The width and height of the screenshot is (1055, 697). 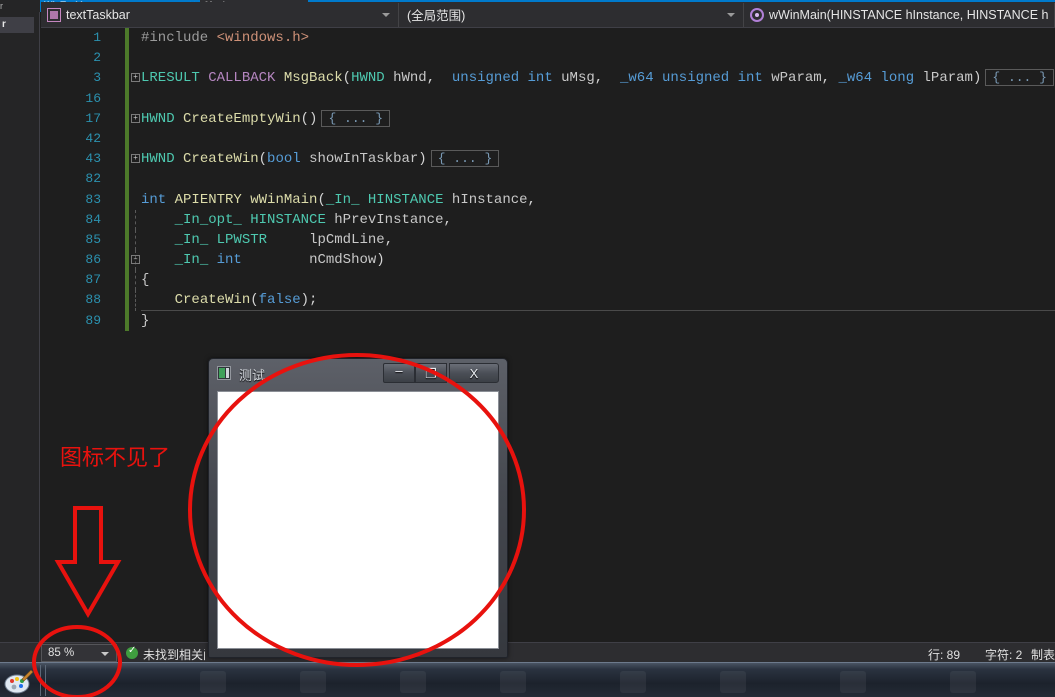 What do you see at coordinates (97, 58) in the screenshot?
I see `line-number: 2` at bounding box center [97, 58].